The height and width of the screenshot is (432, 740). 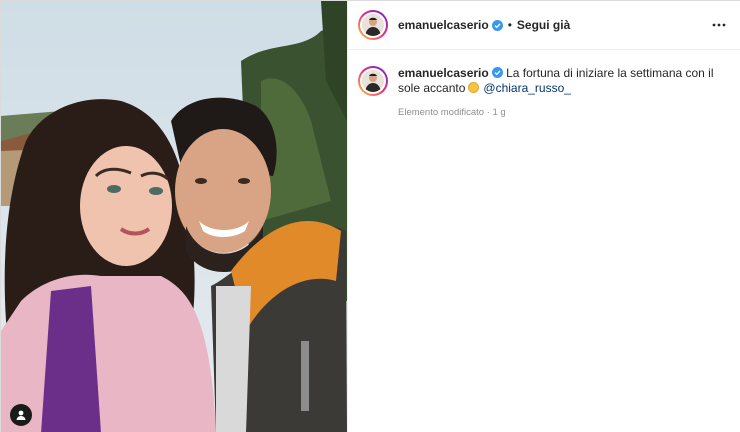 What do you see at coordinates (474, 87) in the screenshot?
I see `sun-emoji-icon` at bounding box center [474, 87].